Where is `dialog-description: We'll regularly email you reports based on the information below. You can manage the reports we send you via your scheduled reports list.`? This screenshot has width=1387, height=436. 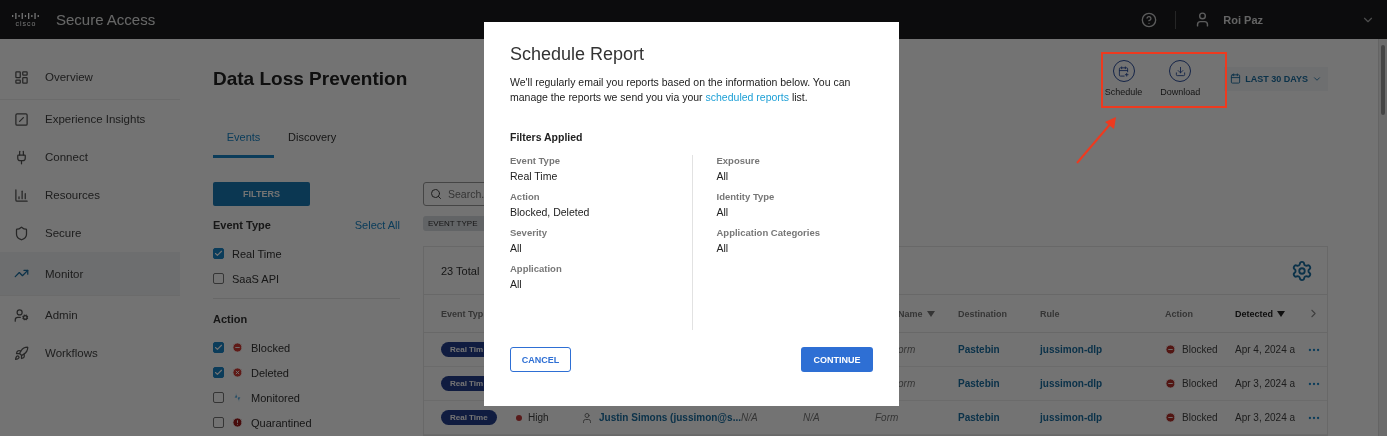
dialog-description: We'll regularly email you reports based on the information below. You can manage the reports we send you via your scheduled reports list. is located at coordinates (681, 90).